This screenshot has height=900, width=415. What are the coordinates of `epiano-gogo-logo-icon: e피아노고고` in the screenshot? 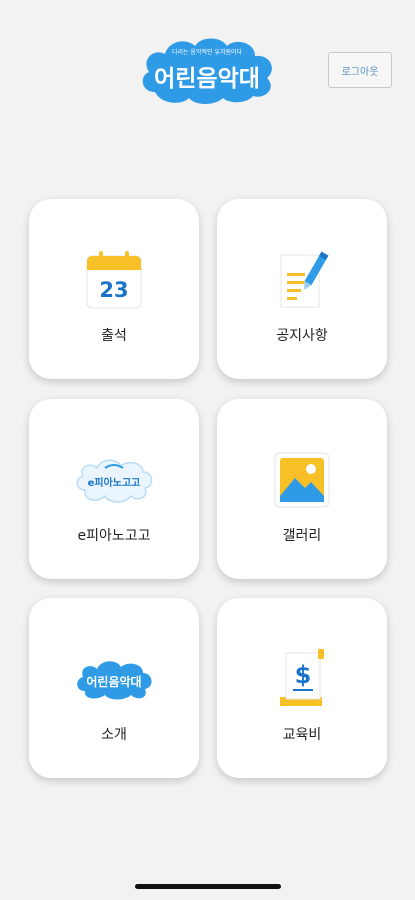 It's located at (114, 480).